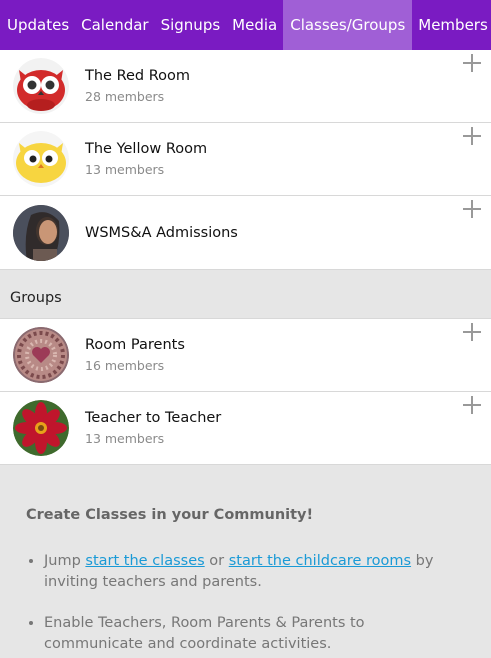 The height and width of the screenshot is (658, 491). Describe the element at coordinates (125, 96) in the screenshot. I see `member-count: 28 members` at that location.